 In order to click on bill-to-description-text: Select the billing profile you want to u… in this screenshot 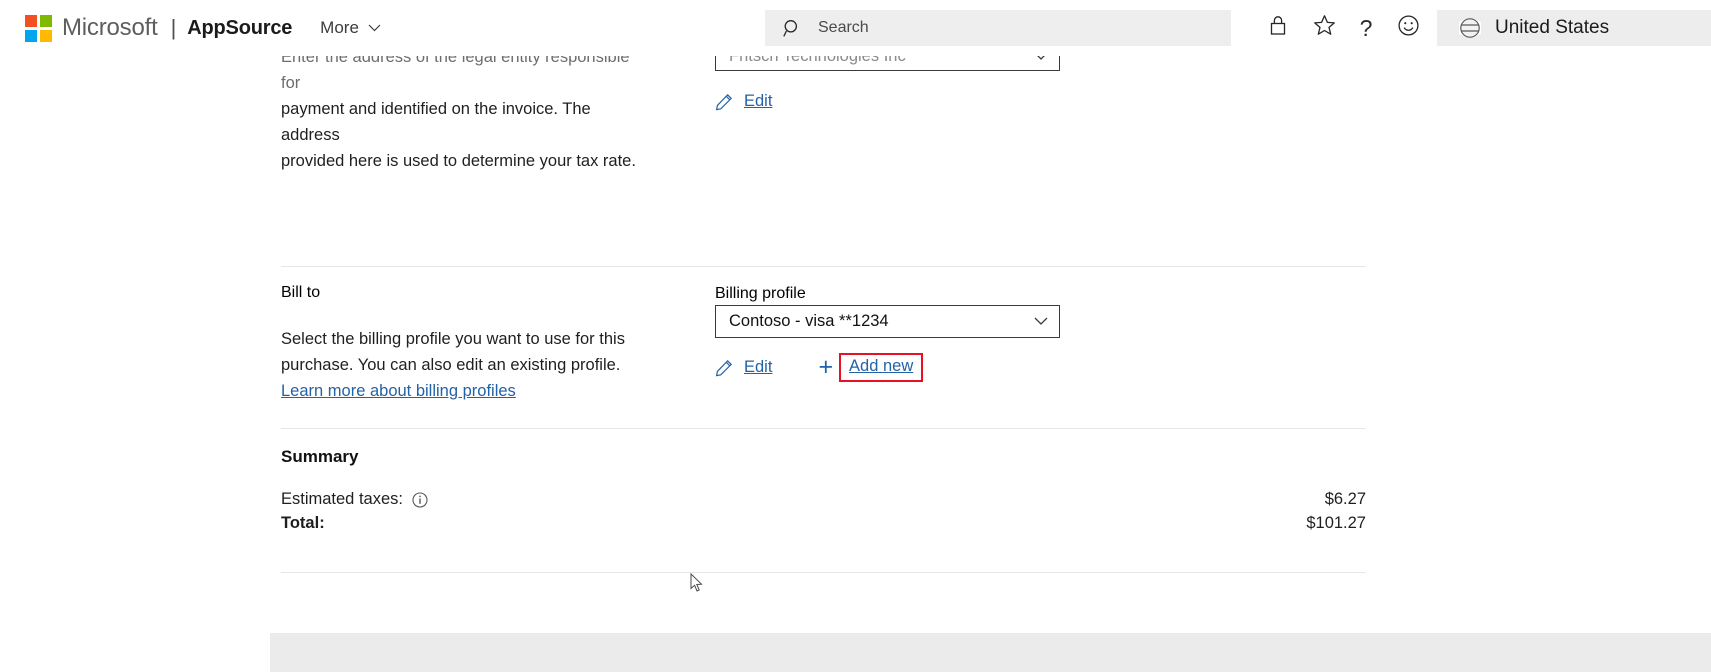, I will do `click(453, 352)`.